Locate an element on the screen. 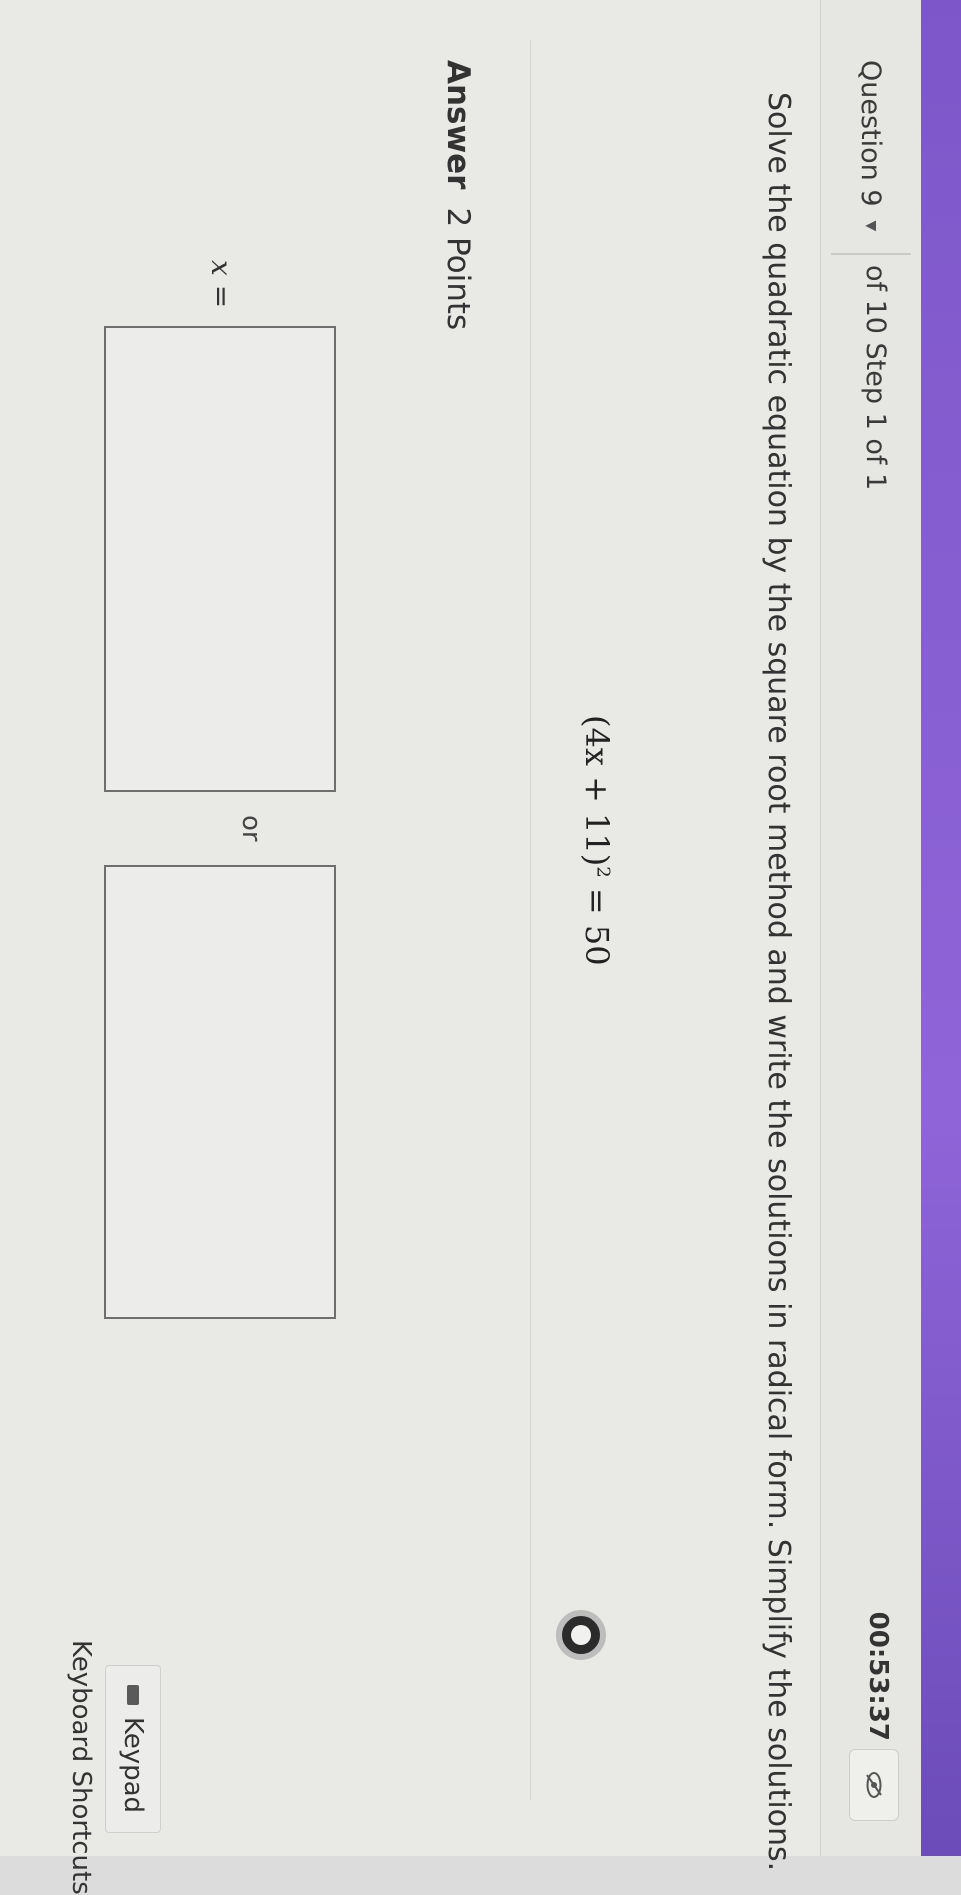 The image size is (961, 1895). x-equals-label: x = is located at coordinates (221, 284).